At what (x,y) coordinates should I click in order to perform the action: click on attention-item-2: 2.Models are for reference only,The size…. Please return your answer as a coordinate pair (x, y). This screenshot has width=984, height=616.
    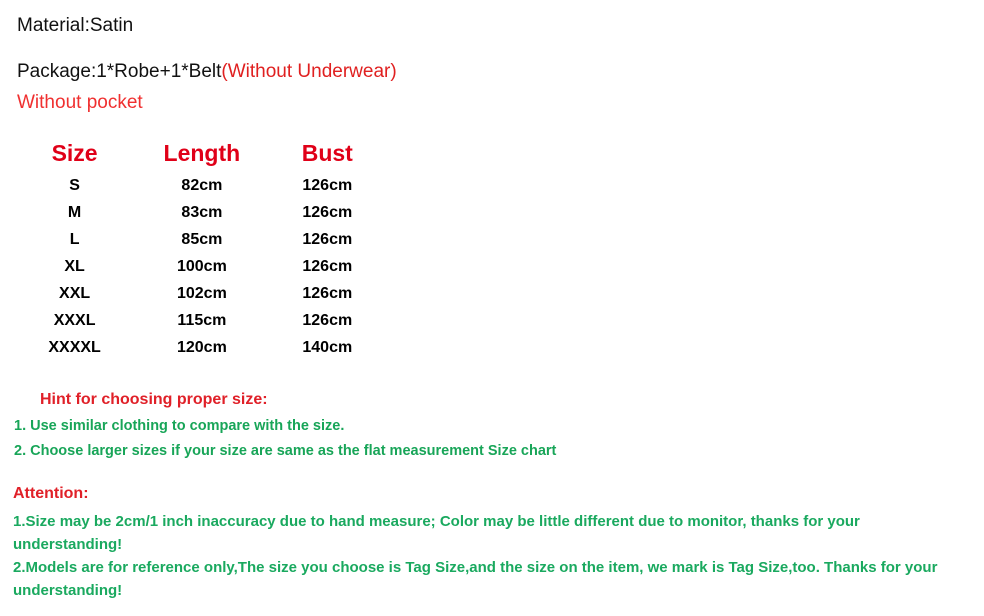
    Looking at the image, I should click on (475, 579).